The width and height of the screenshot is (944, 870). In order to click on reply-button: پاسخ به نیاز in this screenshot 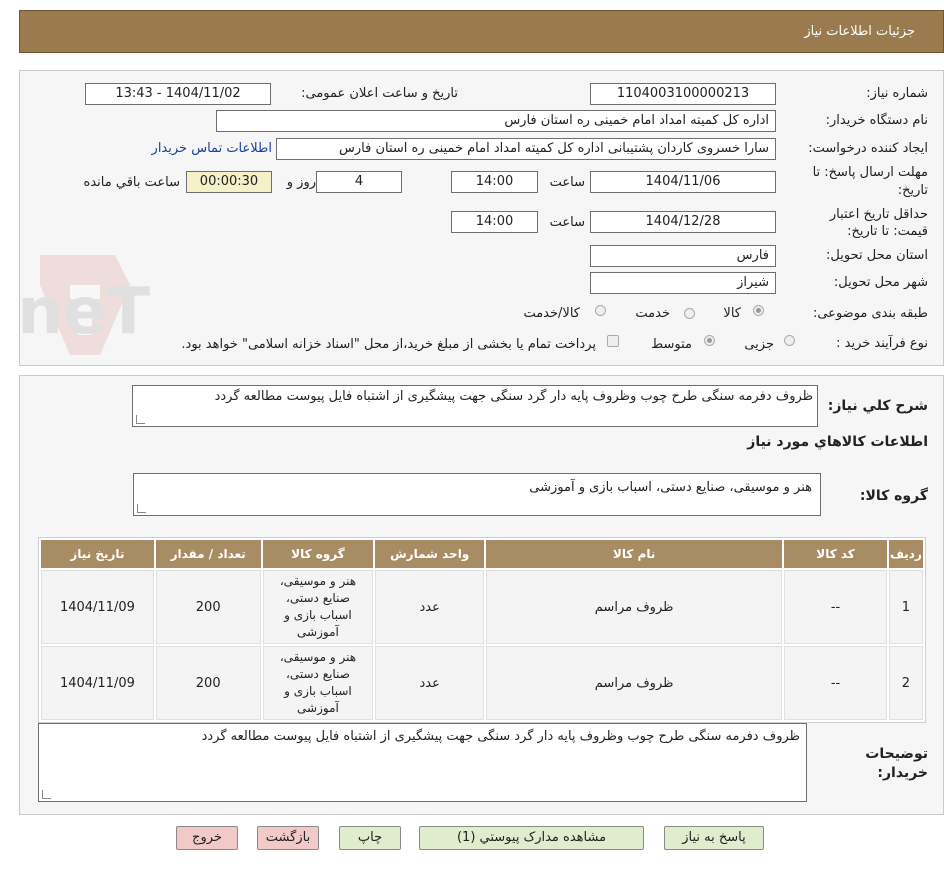, I will do `click(714, 838)`.